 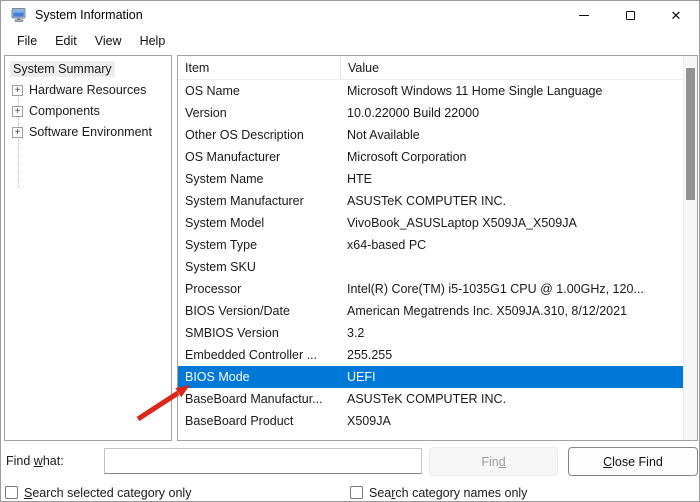 What do you see at coordinates (511, 267) in the screenshot?
I see `value-cell` at bounding box center [511, 267].